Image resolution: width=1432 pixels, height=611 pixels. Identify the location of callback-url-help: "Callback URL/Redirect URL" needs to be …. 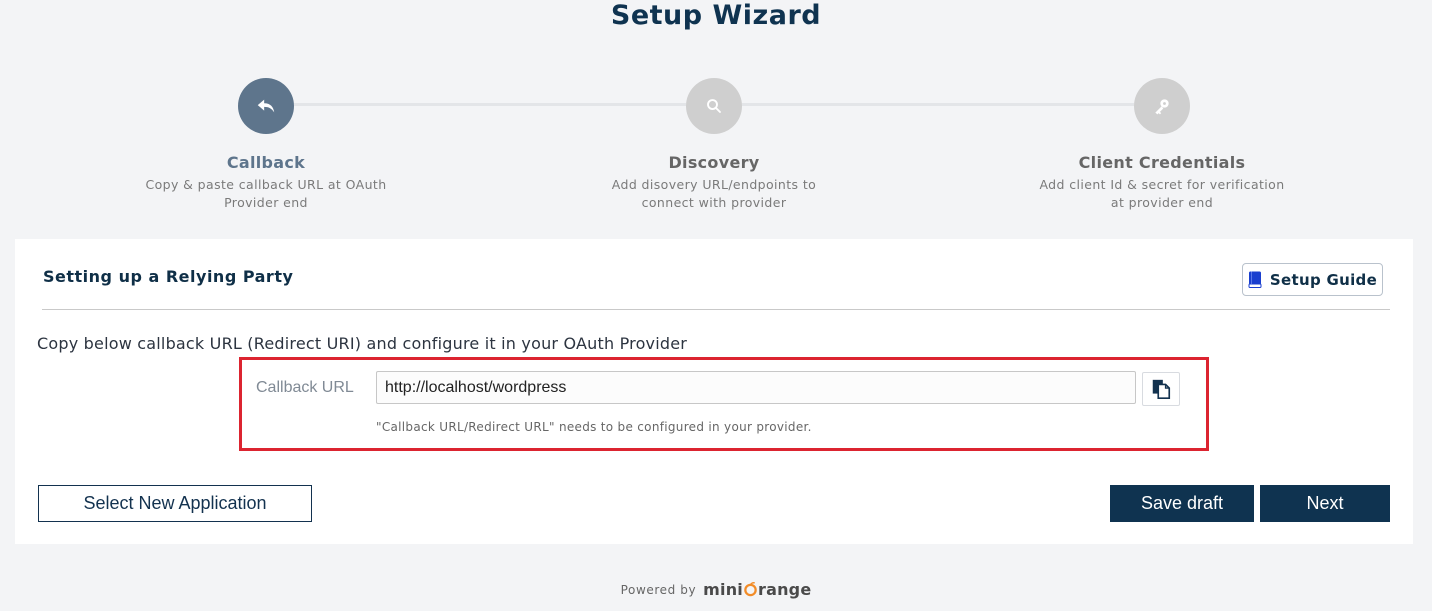
(594, 427).